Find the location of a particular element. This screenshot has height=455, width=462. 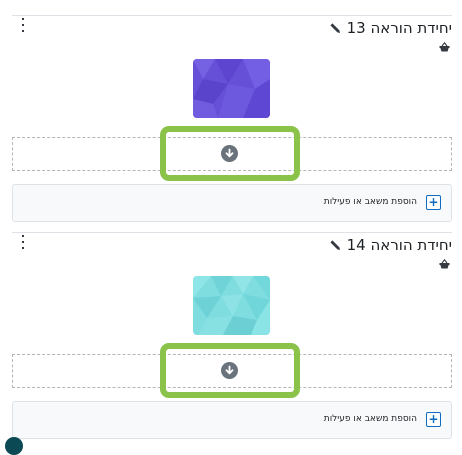

chat-bubble-icon is located at coordinates (14, 446).